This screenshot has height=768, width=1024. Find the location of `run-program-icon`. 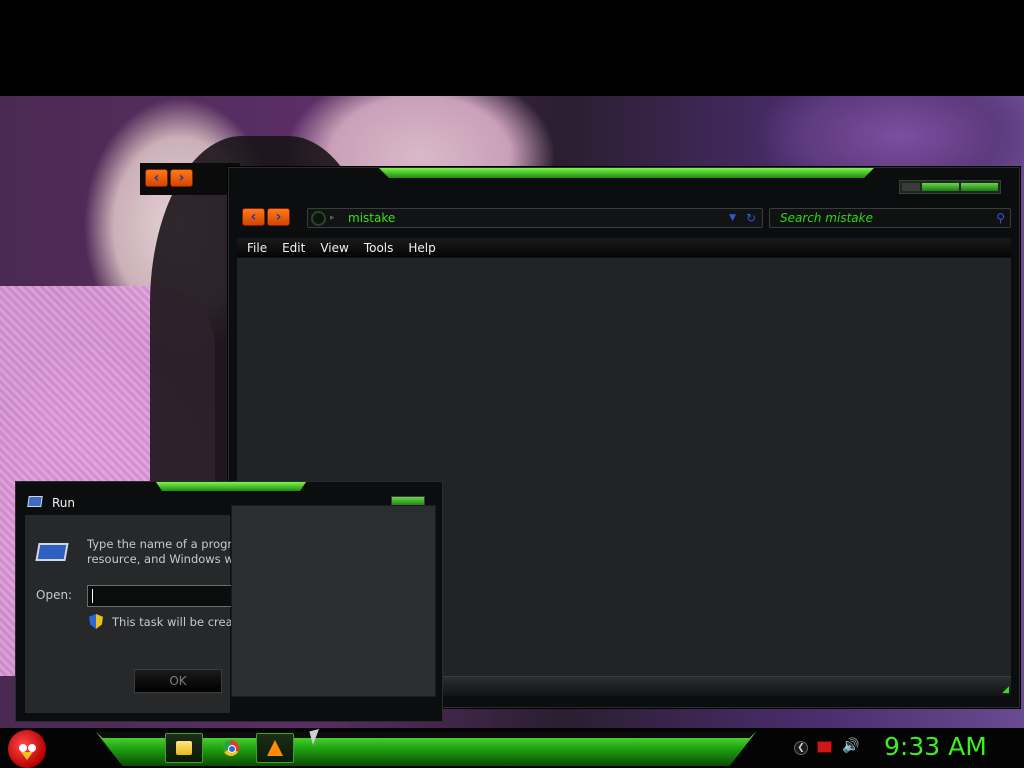

run-program-icon is located at coordinates (52, 552).